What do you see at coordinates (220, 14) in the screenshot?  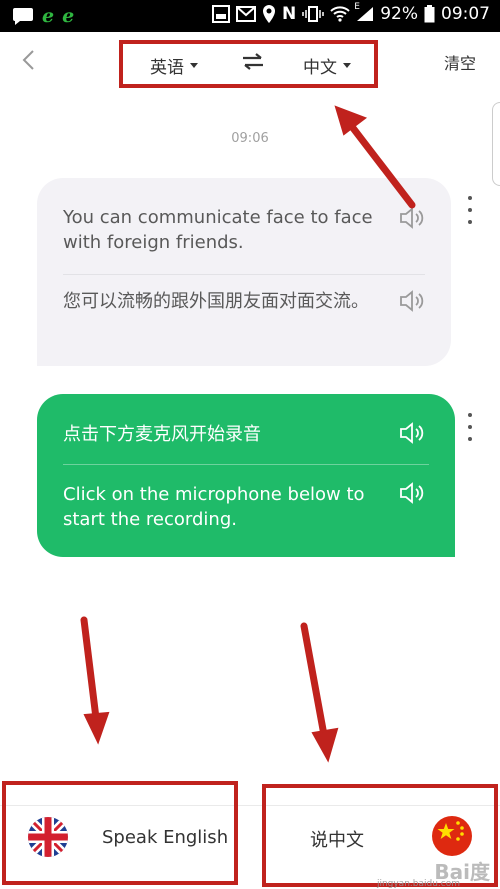 I see `gallery-icon` at bounding box center [220, 14].